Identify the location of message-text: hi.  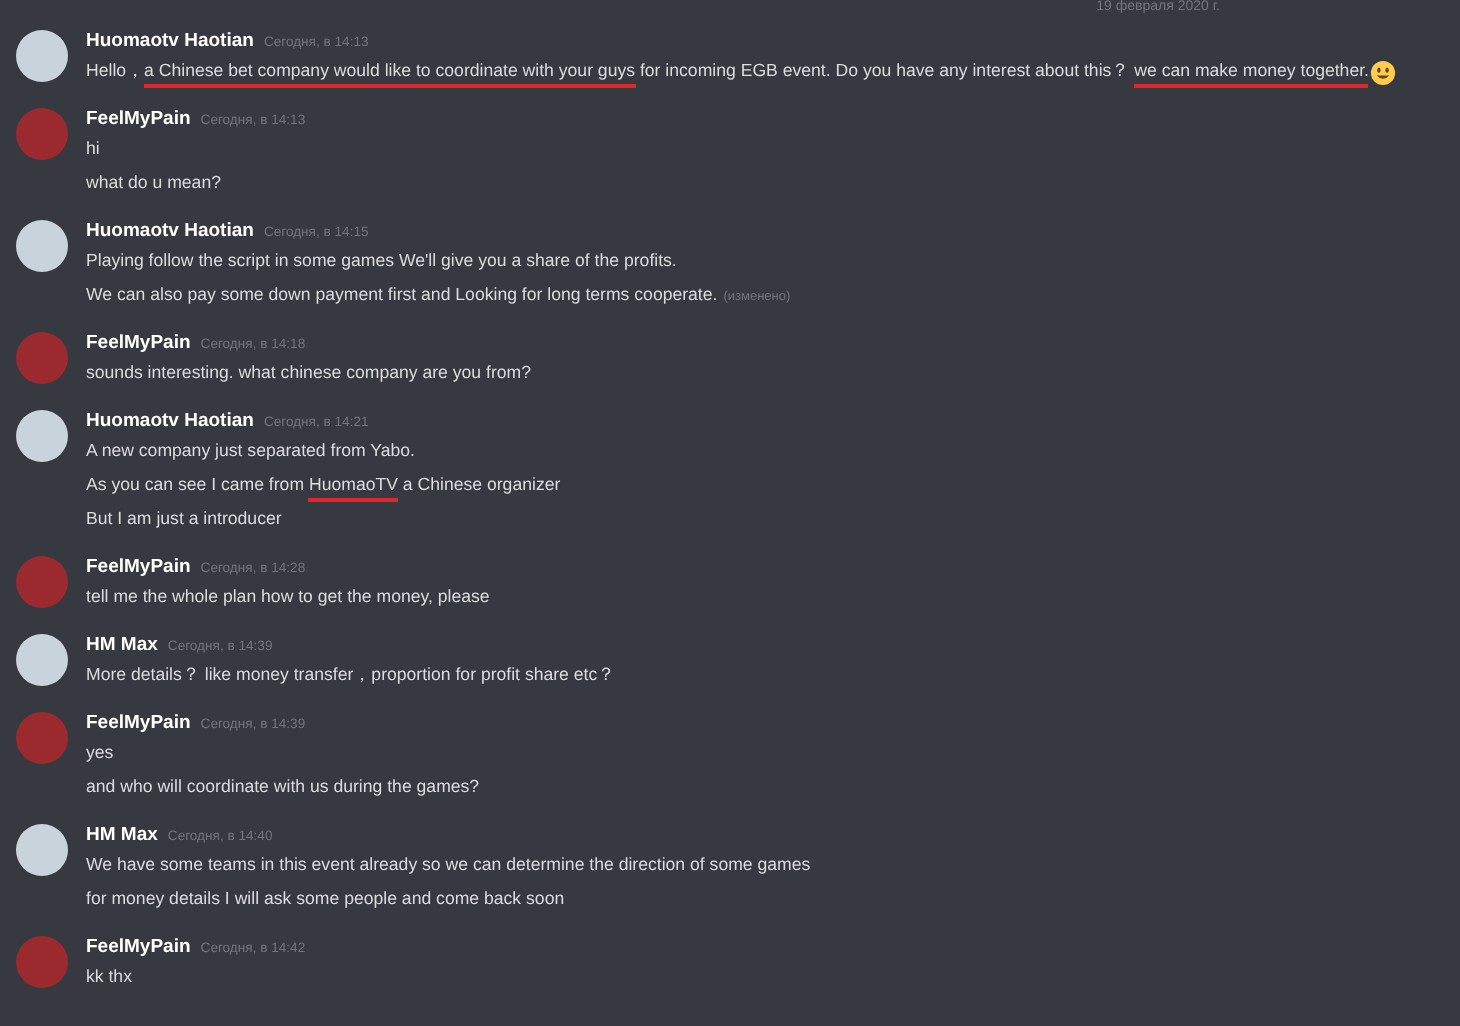
(93, 149).